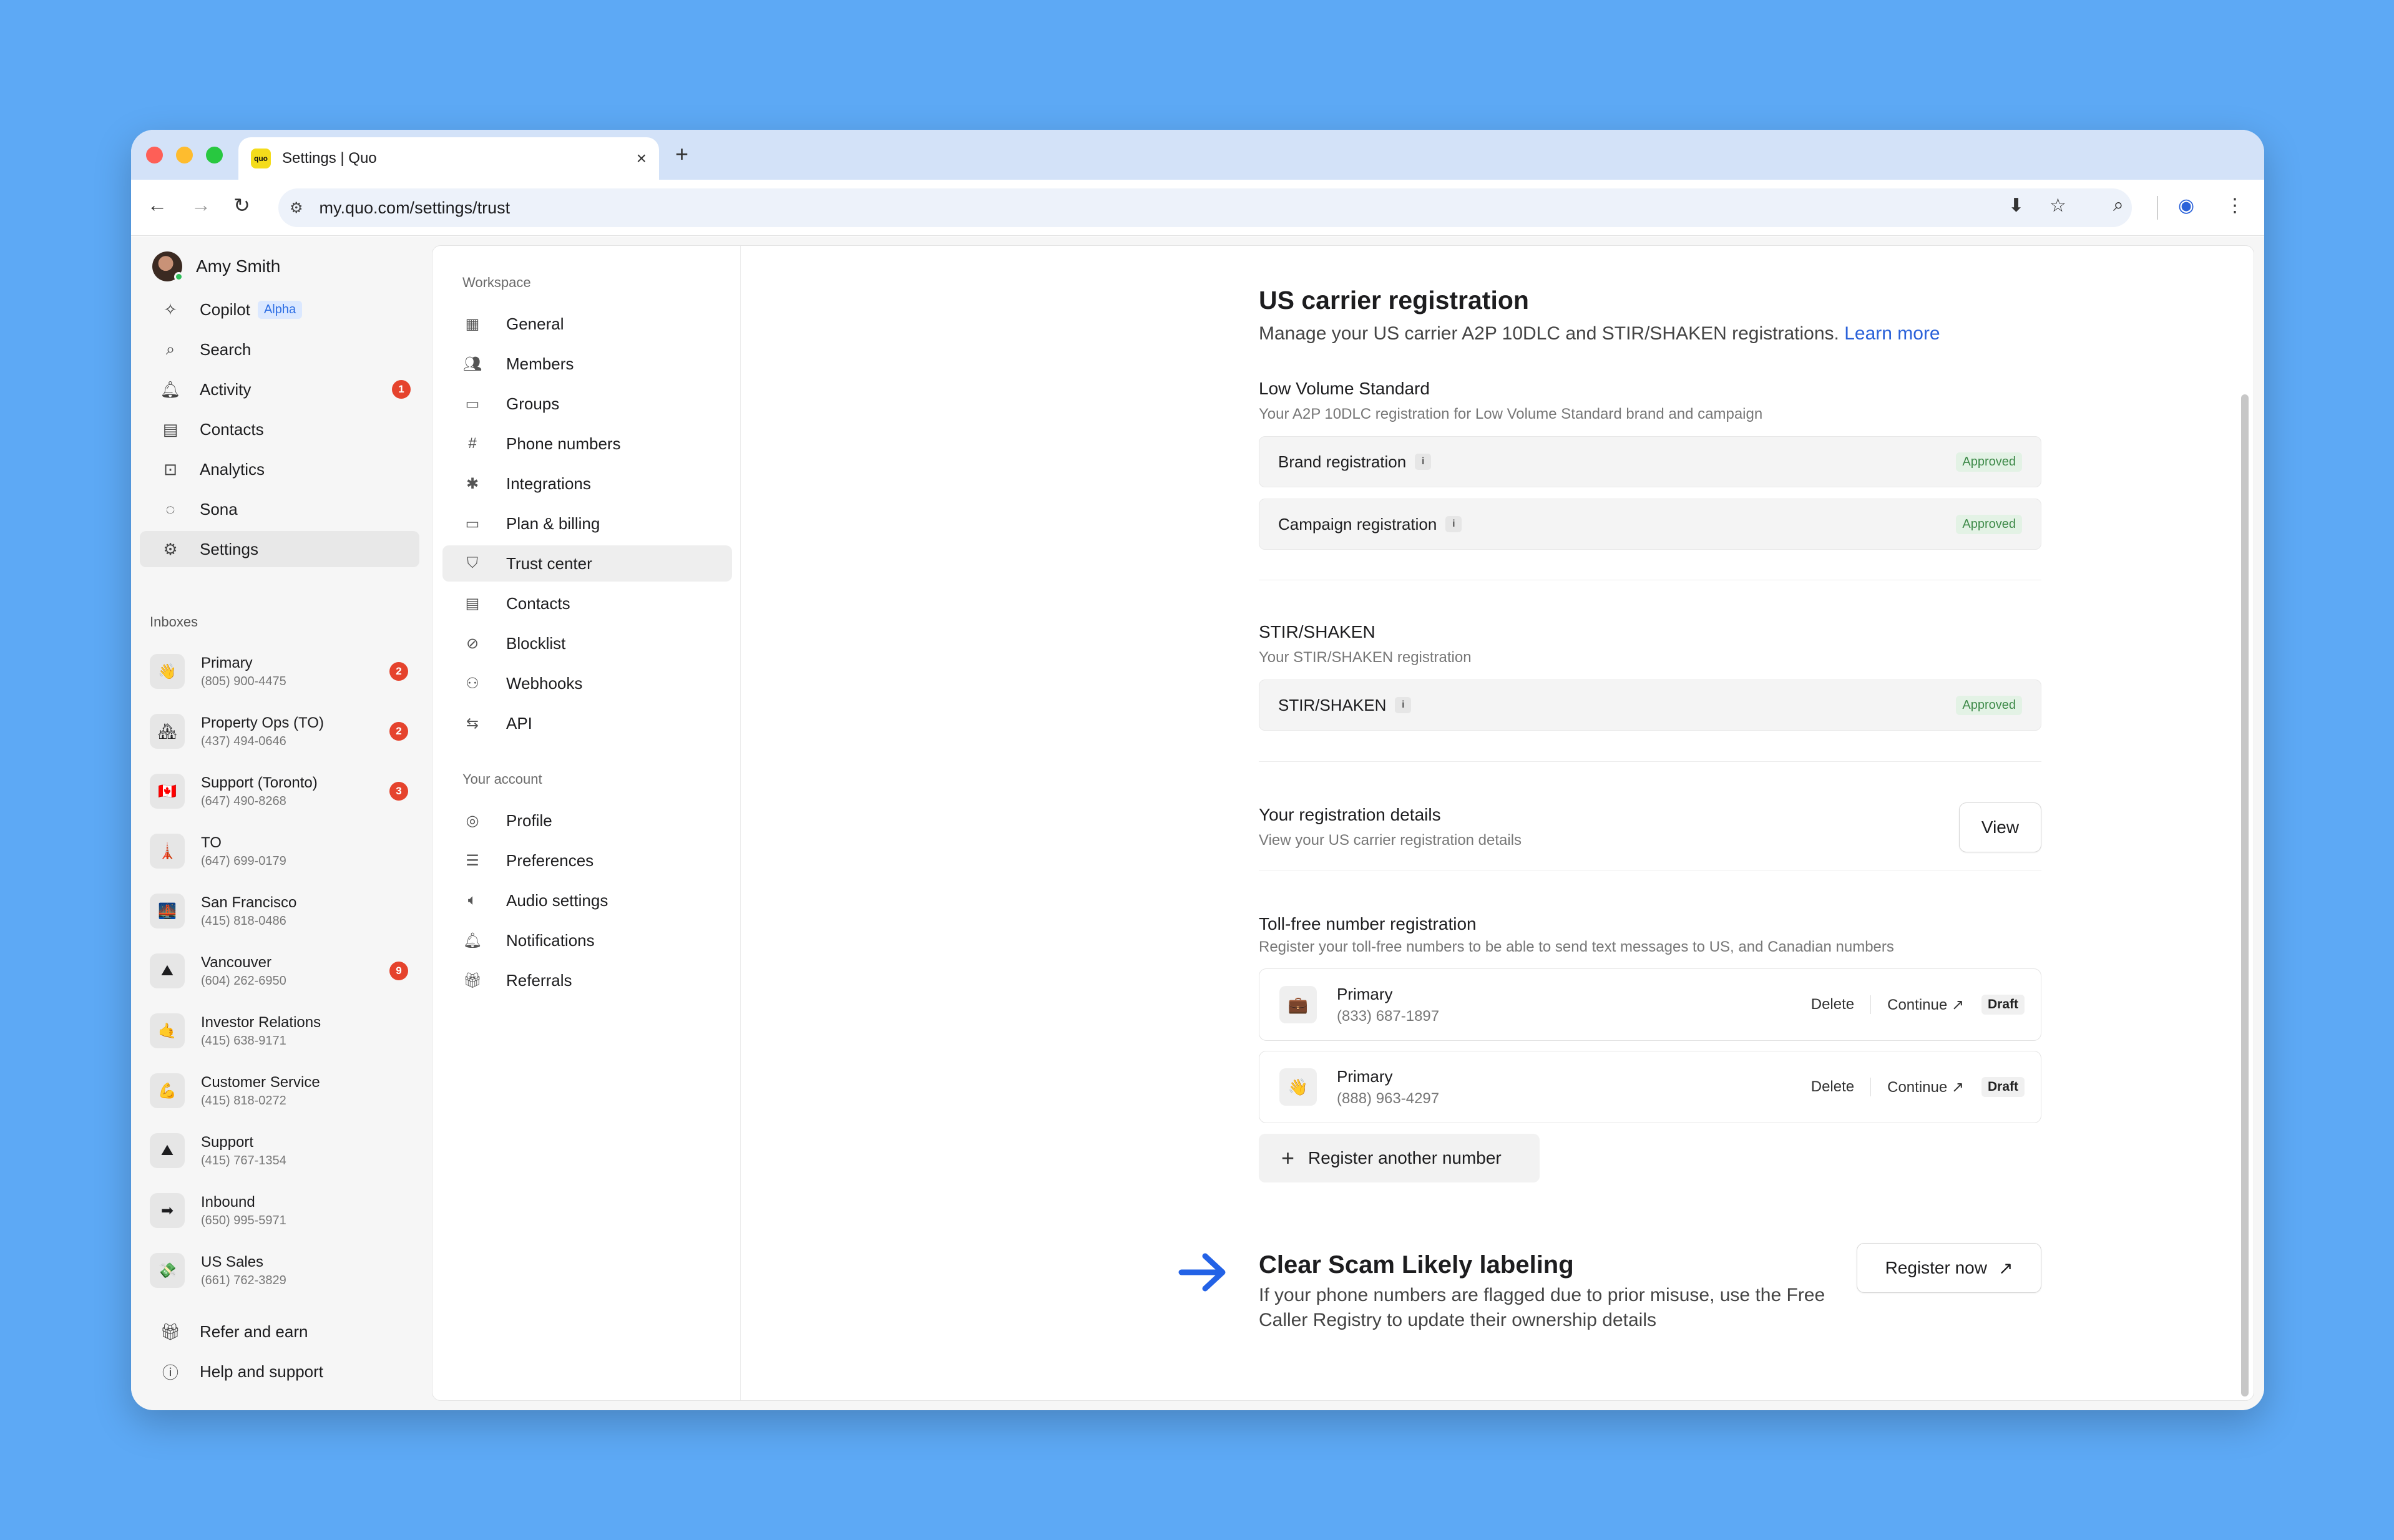  I want to click on forward-icon: →, so click(201, 205).